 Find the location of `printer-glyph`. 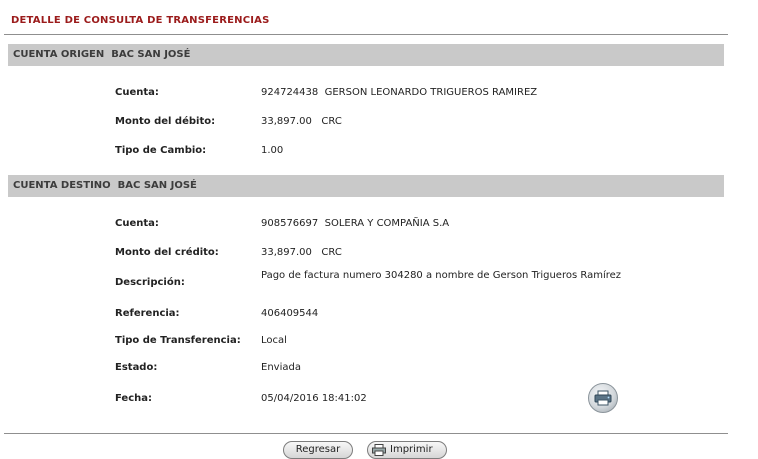

printer-glyph is located at coordinates (603, 398).